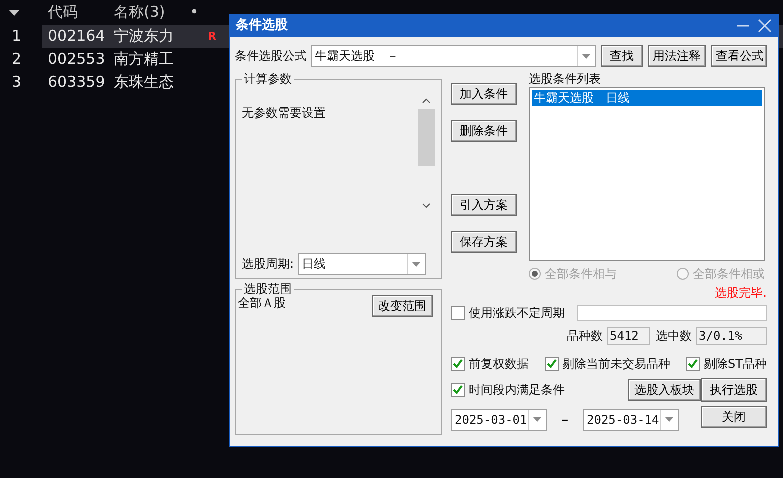  Describe the element at coordinates (268, 289) in the screenshot. I see `group-title: 选股范围` at that location.